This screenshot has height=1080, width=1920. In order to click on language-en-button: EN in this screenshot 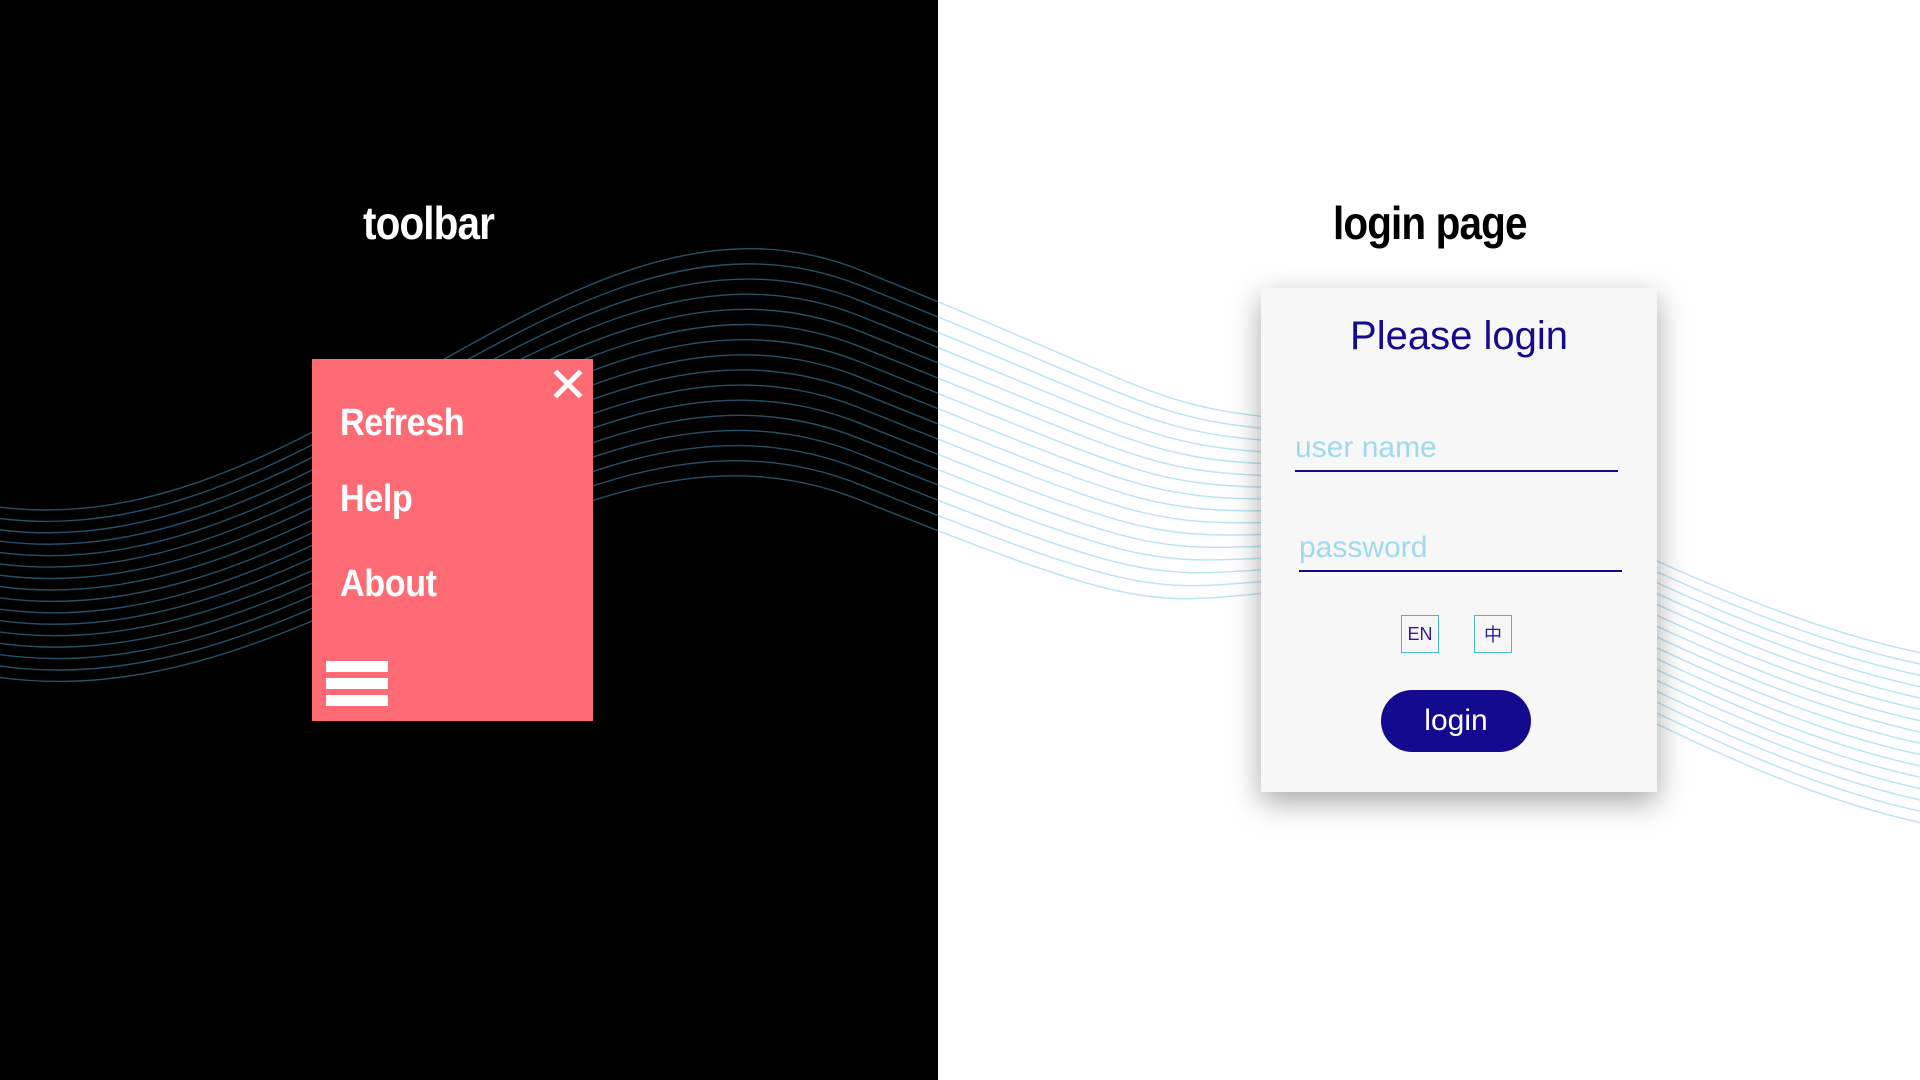, I will do `click(1420, 634)`.